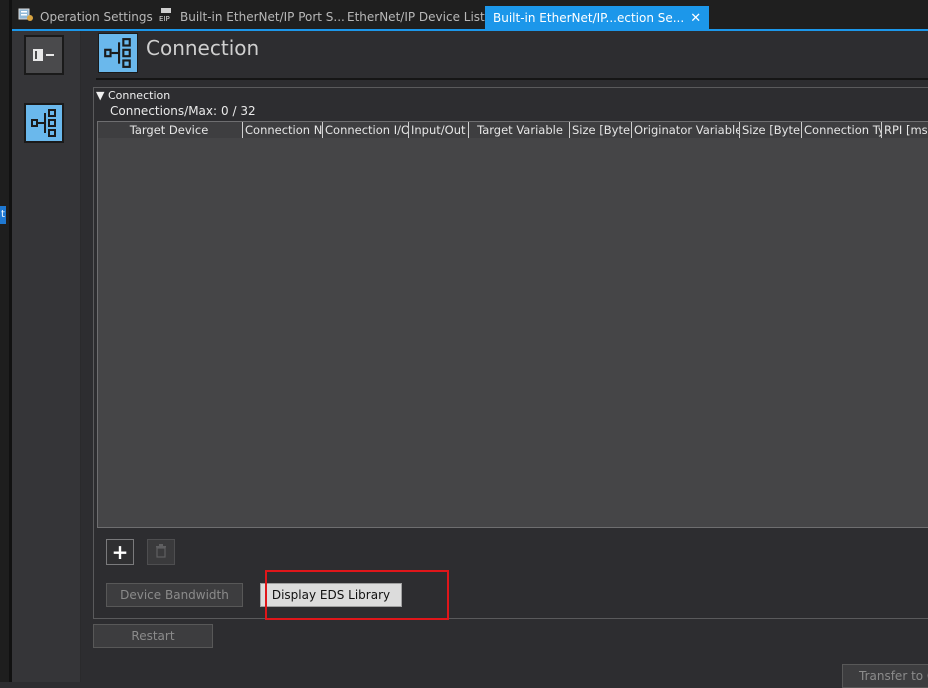 The height and width of the screenshot is (688, 928). What do you see at coordinates (512, 79) in the screenshot?
I see `header-divider` at bounding box center [512, 79].